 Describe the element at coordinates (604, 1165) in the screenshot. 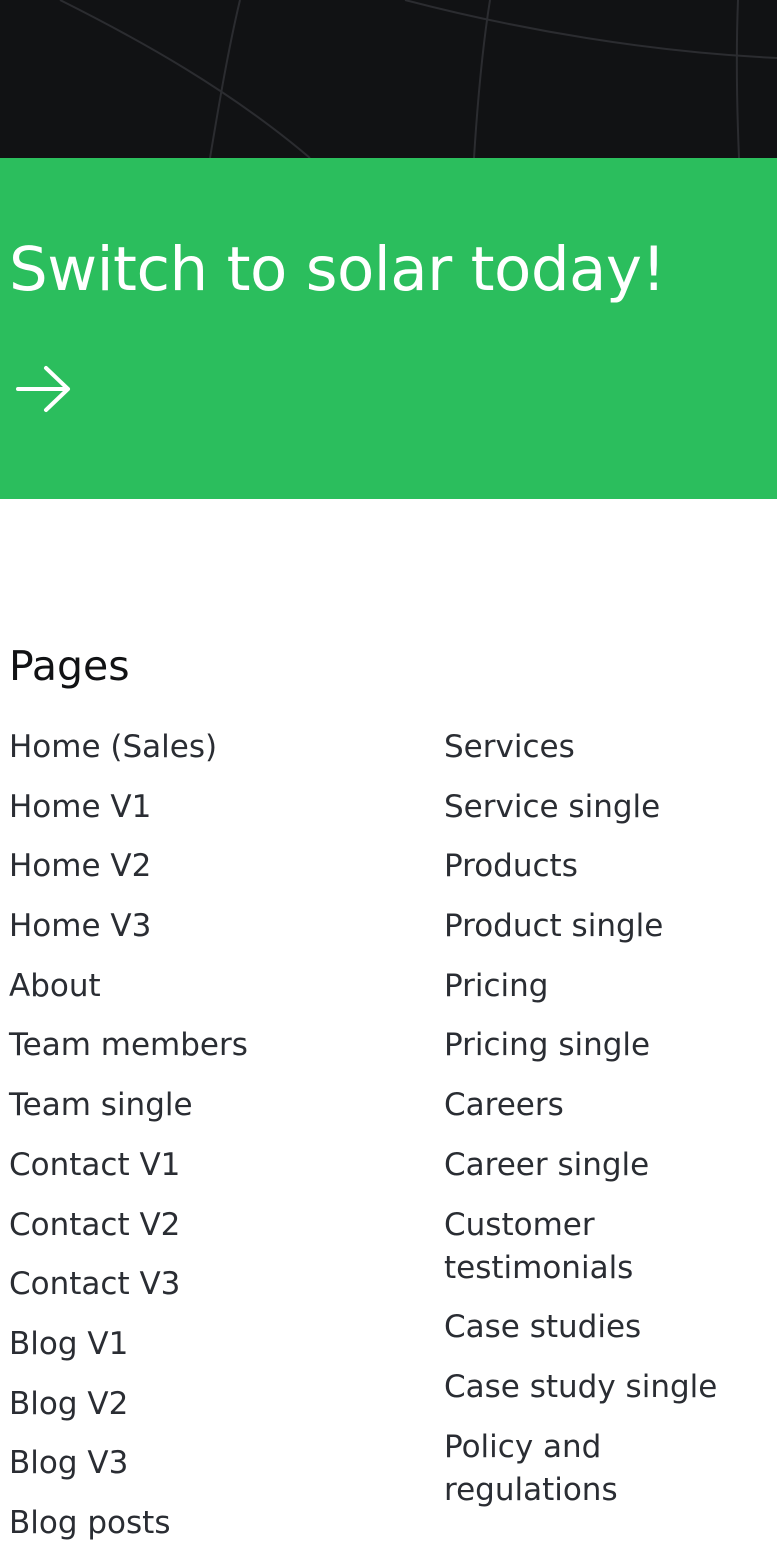

I see `page-link: Career single` at that location.